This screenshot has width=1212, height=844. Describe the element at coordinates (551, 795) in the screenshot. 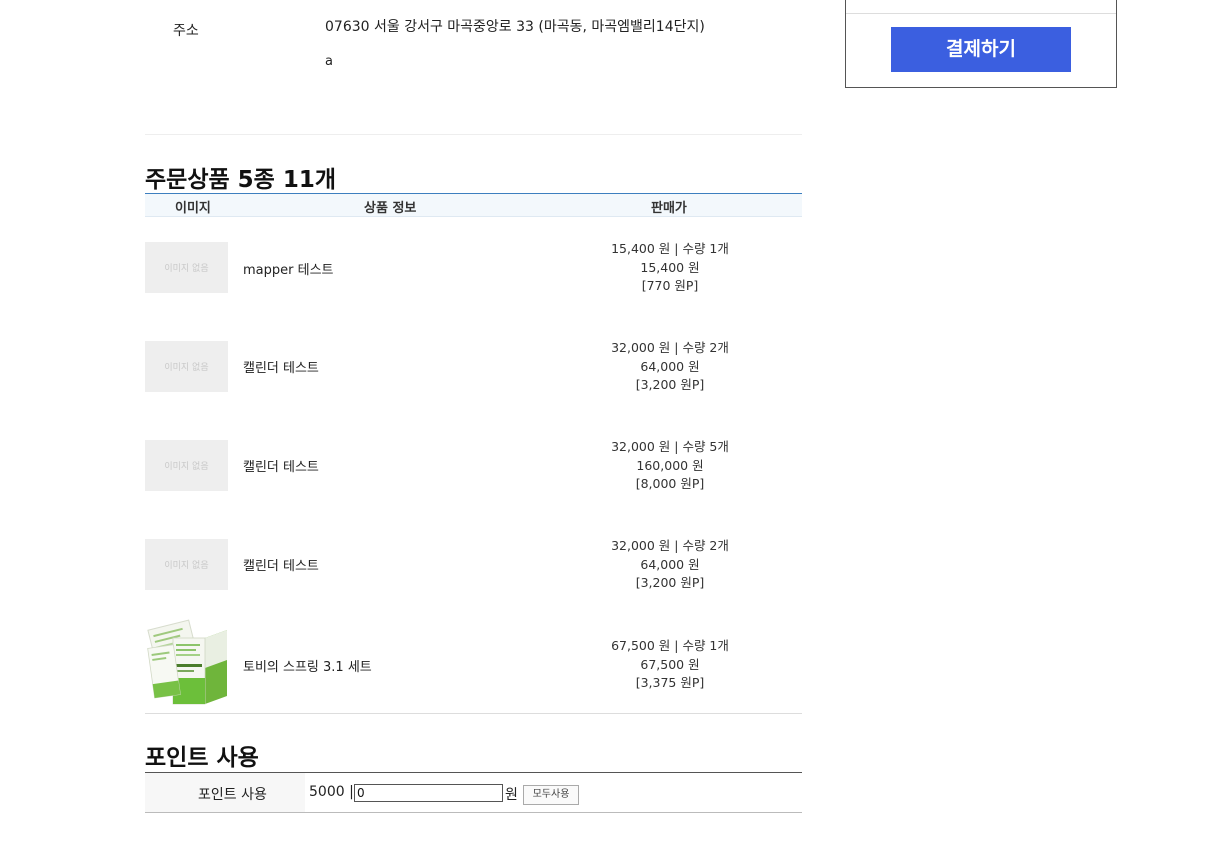

I see `use-all-points-button: 모두사용` at that location.